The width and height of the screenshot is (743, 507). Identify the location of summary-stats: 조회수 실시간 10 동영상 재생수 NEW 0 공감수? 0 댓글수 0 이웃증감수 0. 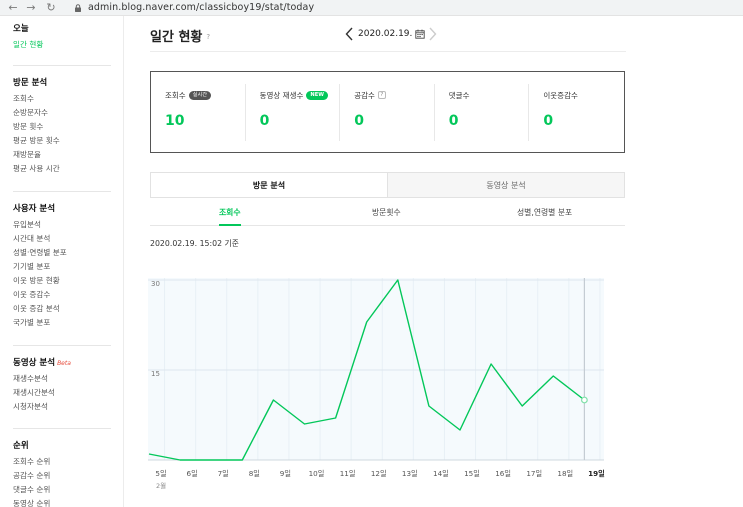
(387, 112).